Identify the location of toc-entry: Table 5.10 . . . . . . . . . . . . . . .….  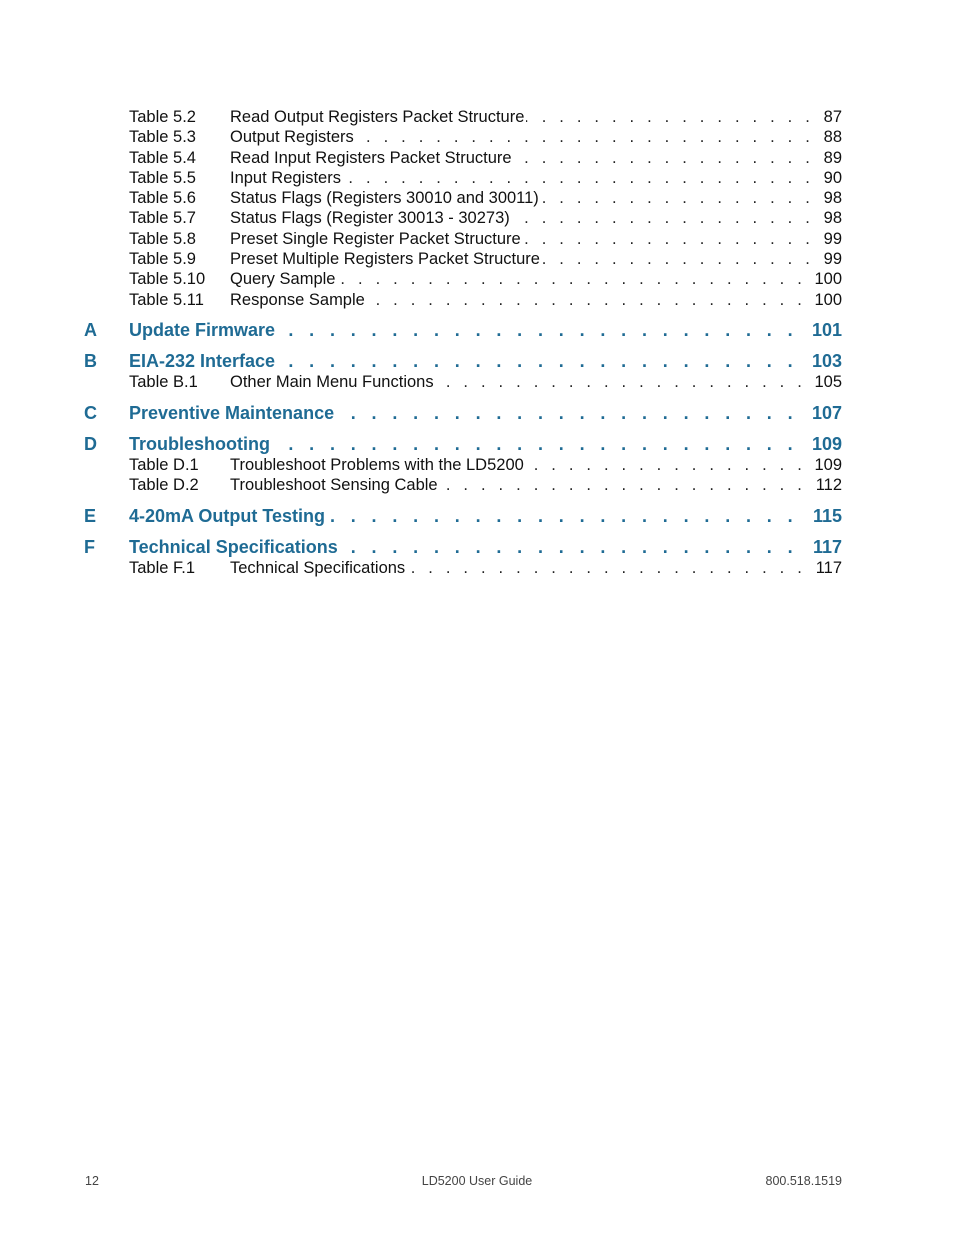
(477, 279).